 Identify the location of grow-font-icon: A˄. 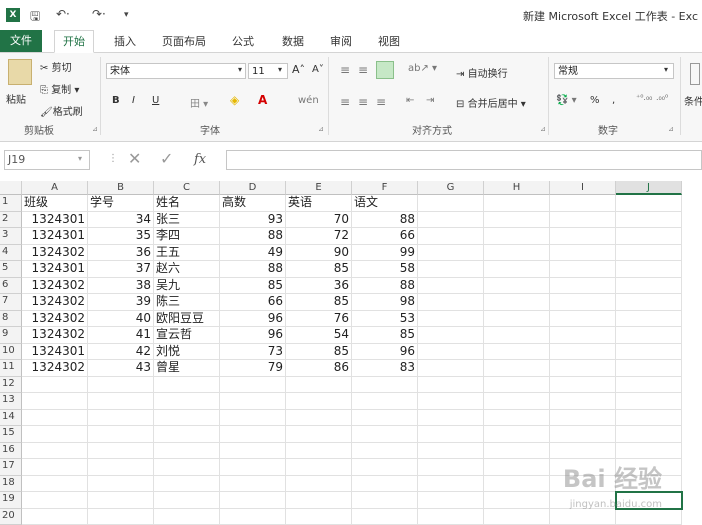
(298, 69).